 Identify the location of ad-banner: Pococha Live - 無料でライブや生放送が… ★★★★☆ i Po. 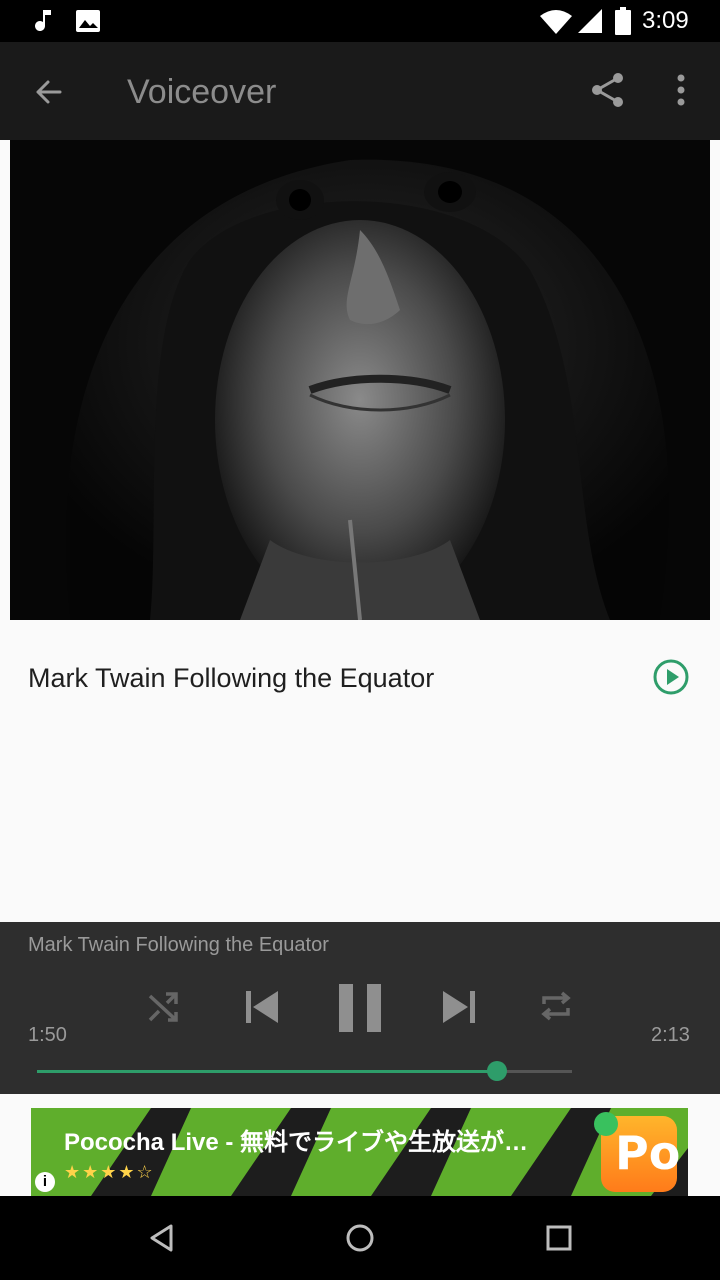
(359, 1152).